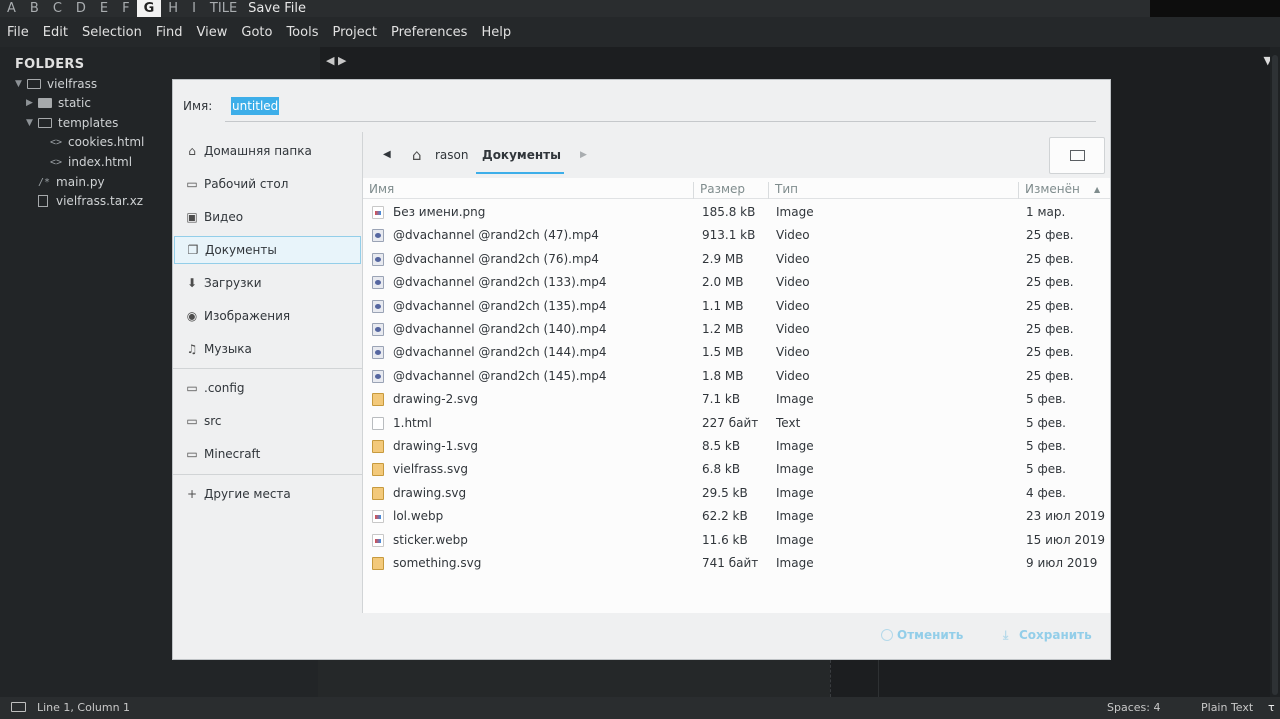 The image size is (1280, 719). Describe the element at coordinates (736, 446) in the screenshot. I see `file-row: drawing-1.svg 8.5 kB Image 5 фев.` at that location.